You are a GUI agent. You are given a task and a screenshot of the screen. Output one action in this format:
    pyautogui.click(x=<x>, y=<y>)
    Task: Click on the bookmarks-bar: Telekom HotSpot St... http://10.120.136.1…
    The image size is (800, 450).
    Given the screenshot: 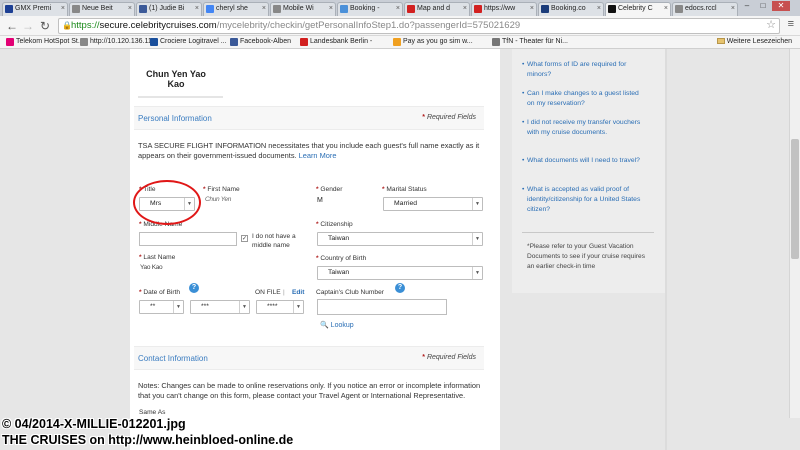 What is the action you would take?
    pyautogui.click(x=400, y=42)
    